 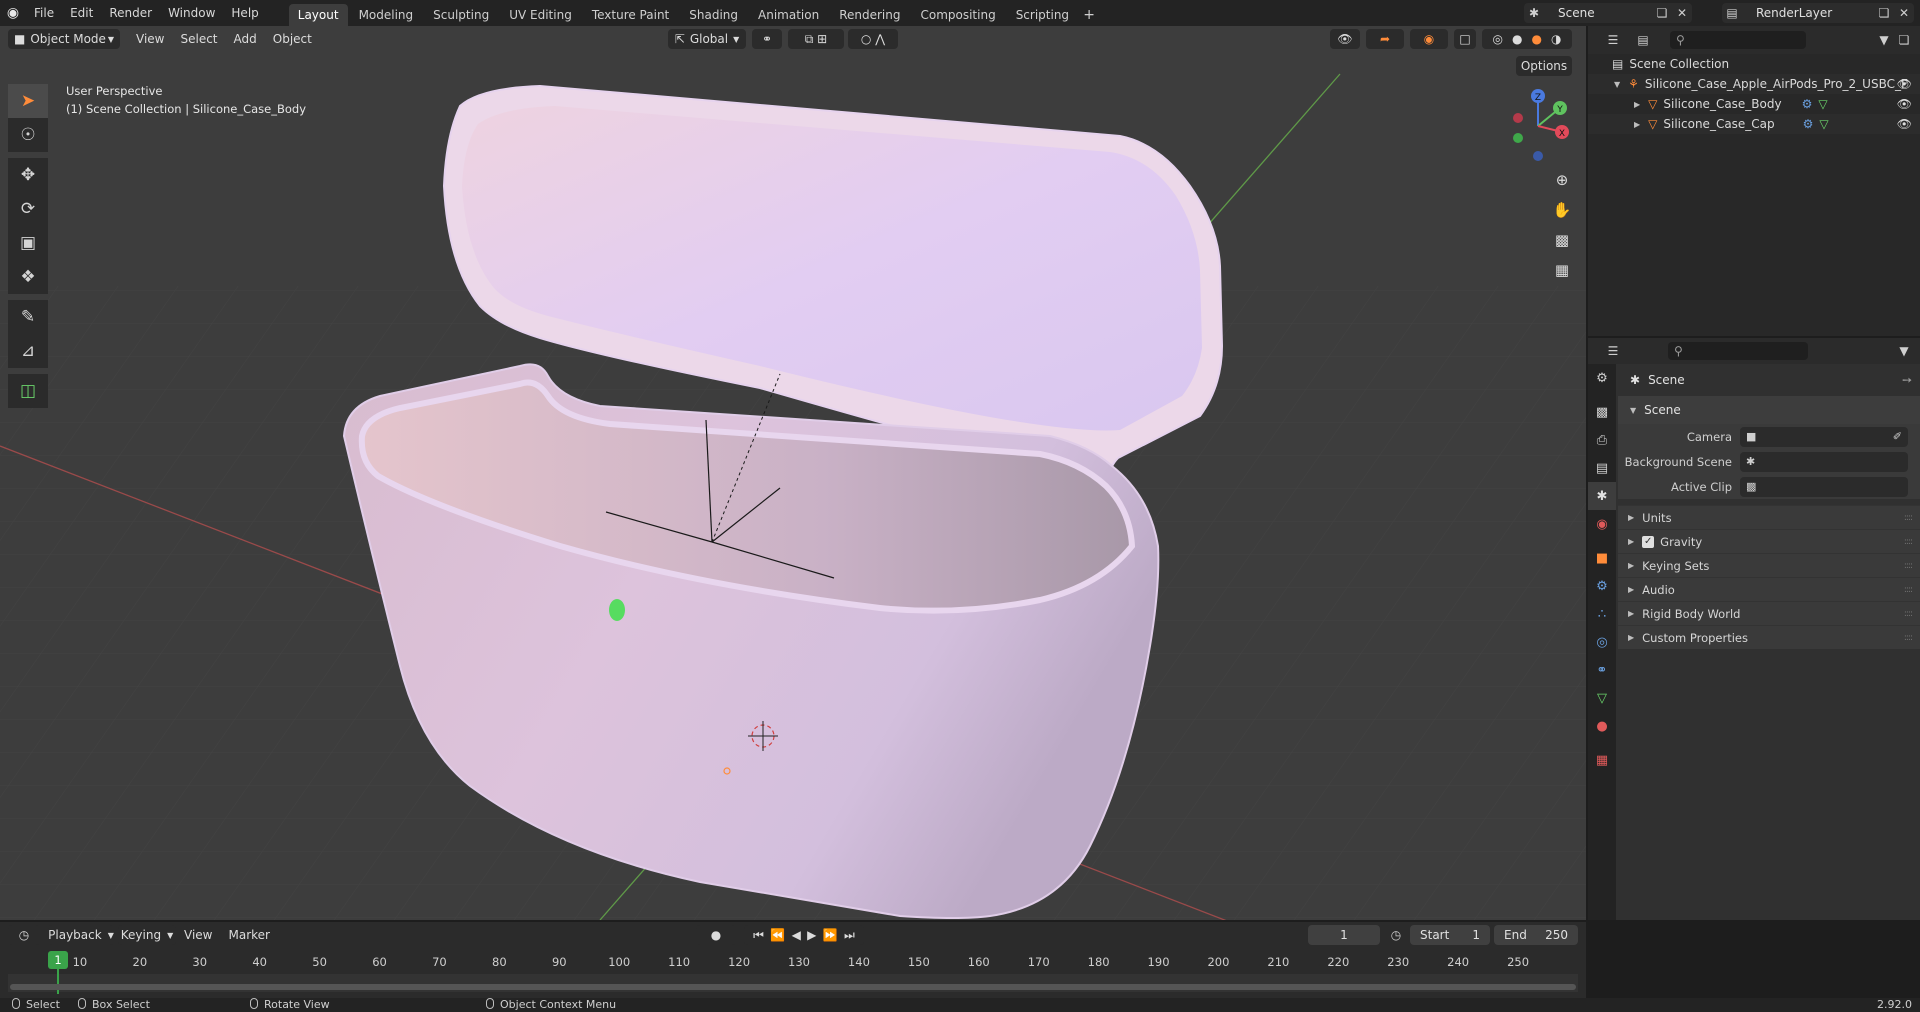 What do you see at coordinates (1429, 39) in the screenshot?
I see `overlays-icon: ◉` at bounding box center [1429, 39].